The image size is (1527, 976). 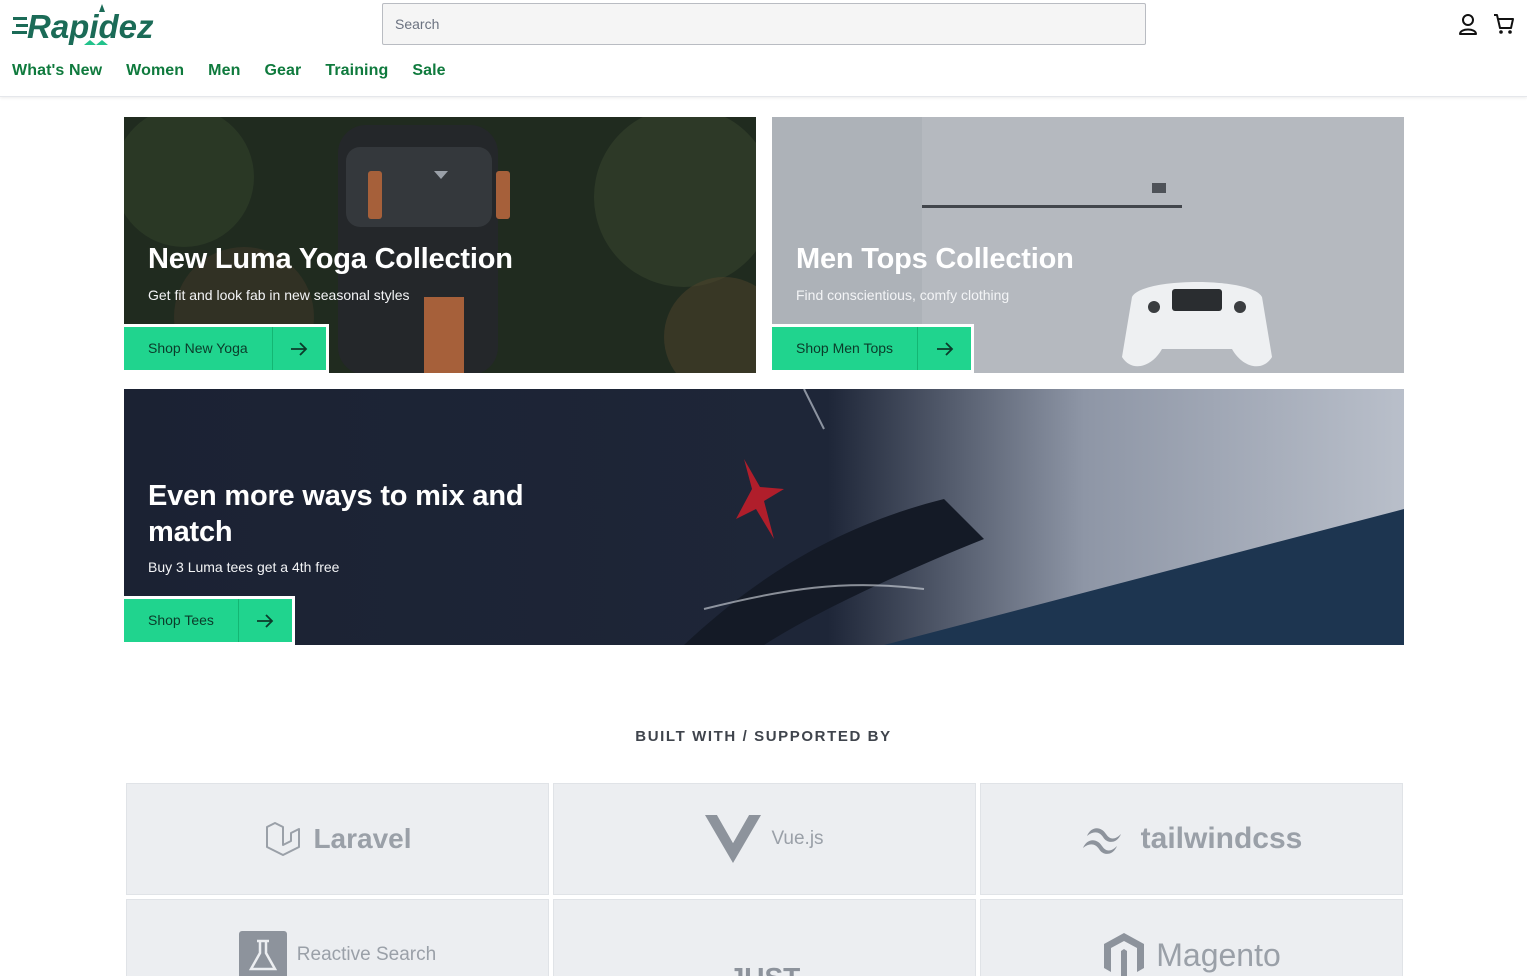 I want to click on rapidez-logo: Rapidez, so click(x=88, y=25).